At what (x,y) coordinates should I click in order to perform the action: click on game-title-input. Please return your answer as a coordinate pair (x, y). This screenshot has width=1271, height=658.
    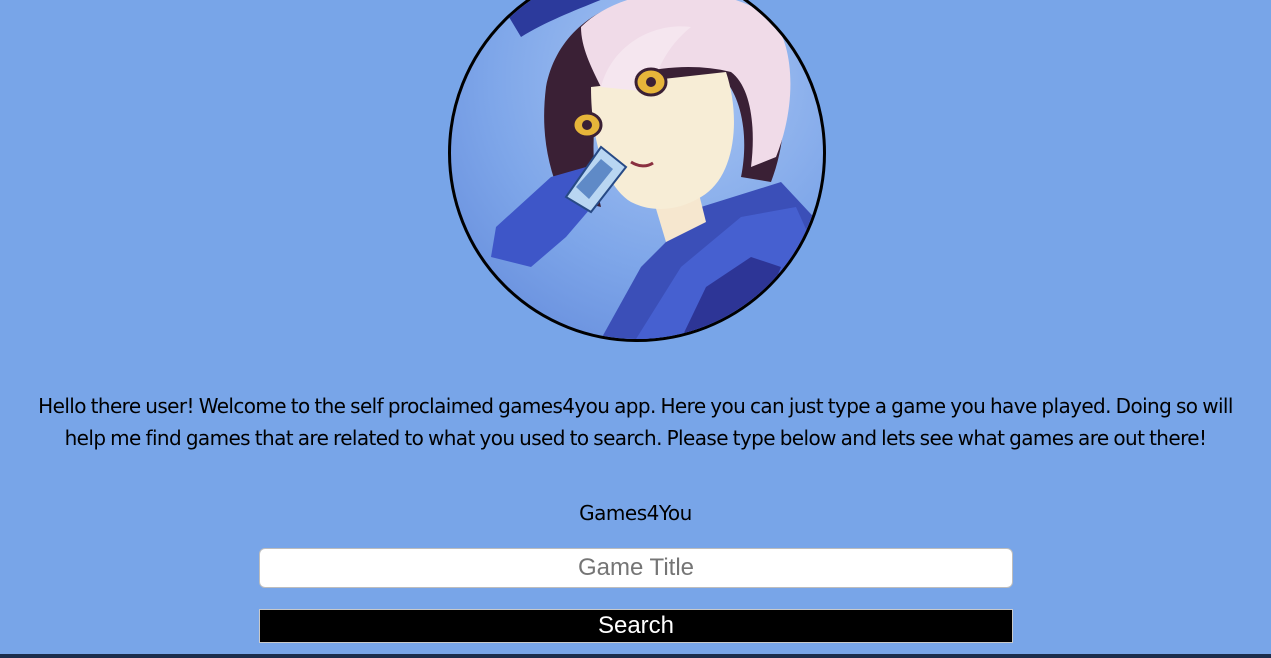
    Looking at the image, I should click on (636, 568).